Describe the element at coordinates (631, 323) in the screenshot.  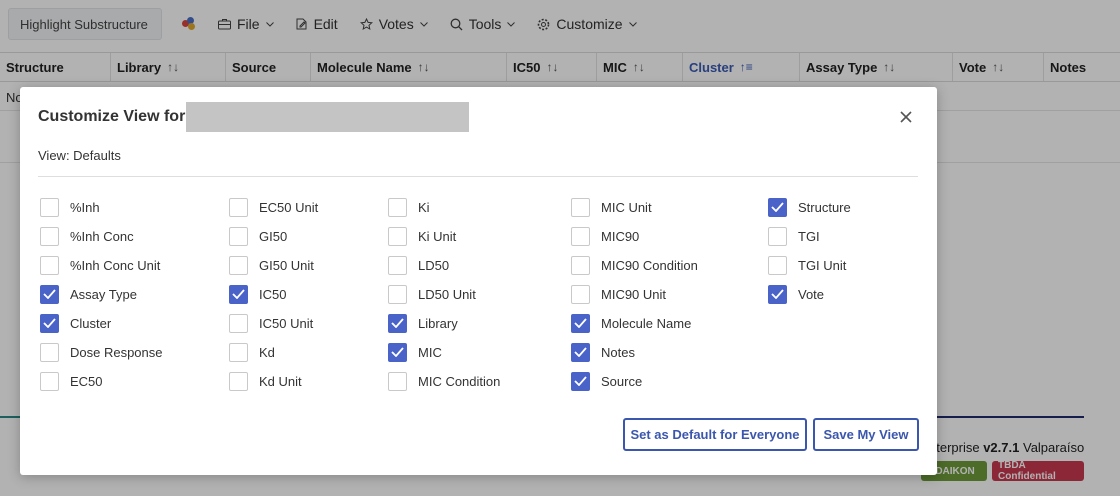
I see `column-option: Molecule Name` at that location.